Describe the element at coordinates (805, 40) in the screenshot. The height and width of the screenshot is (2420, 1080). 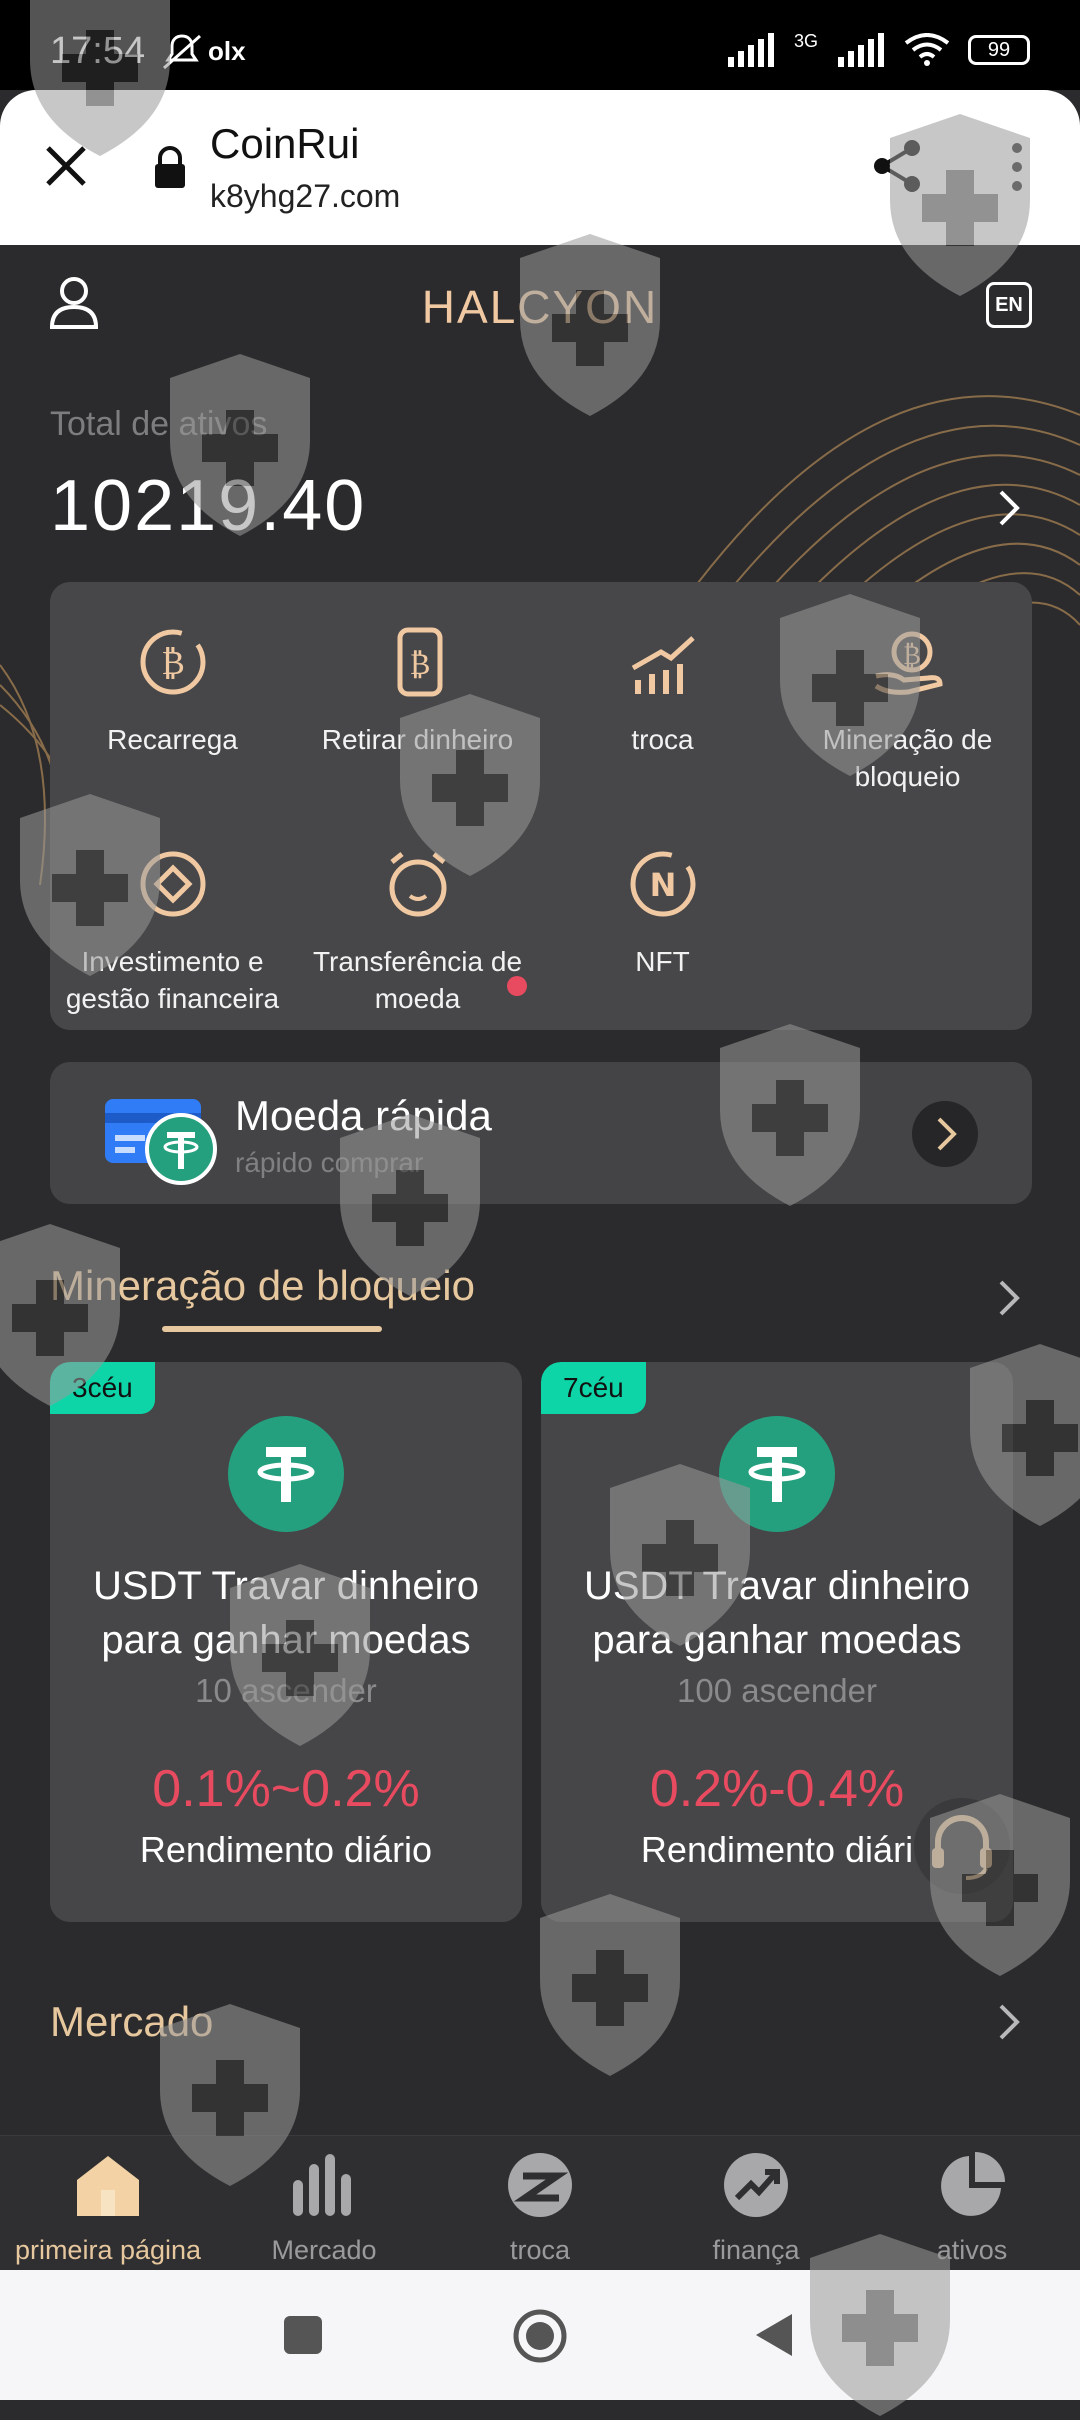
I see `network-type: 3G` at that location.